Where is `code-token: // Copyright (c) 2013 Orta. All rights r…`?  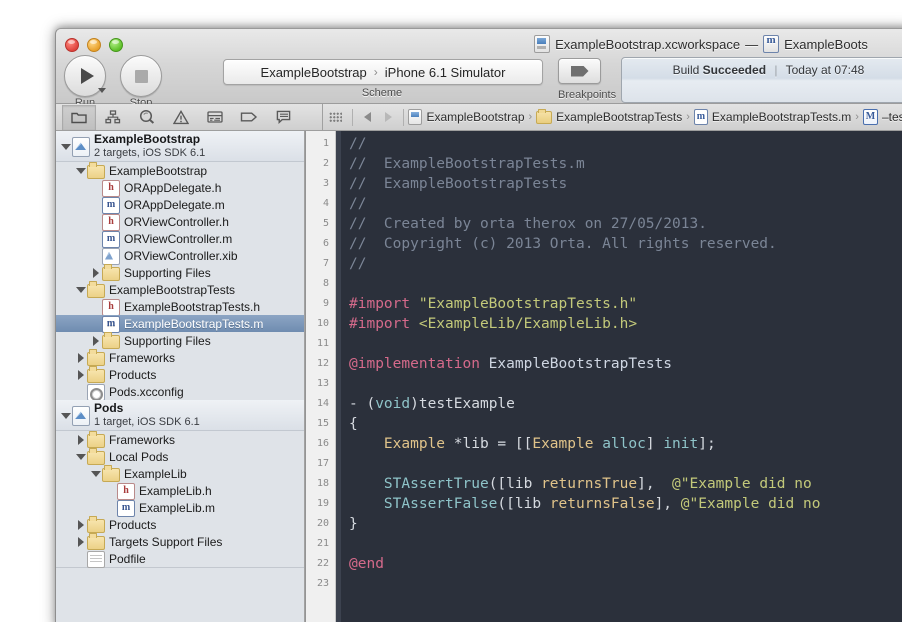 code-token: // Copyright (c) 2013 Orta. All rights r… is located at coordinates (563, 244).